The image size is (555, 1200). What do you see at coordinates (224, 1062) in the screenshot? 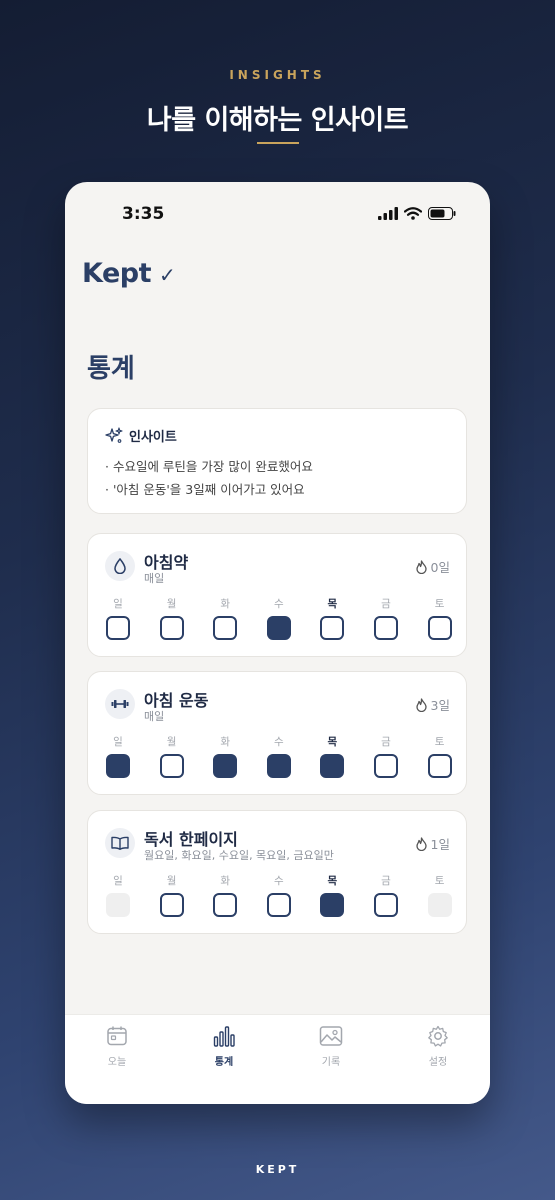
I see `tab-label: 통계` at bounding box center [224, 1062].